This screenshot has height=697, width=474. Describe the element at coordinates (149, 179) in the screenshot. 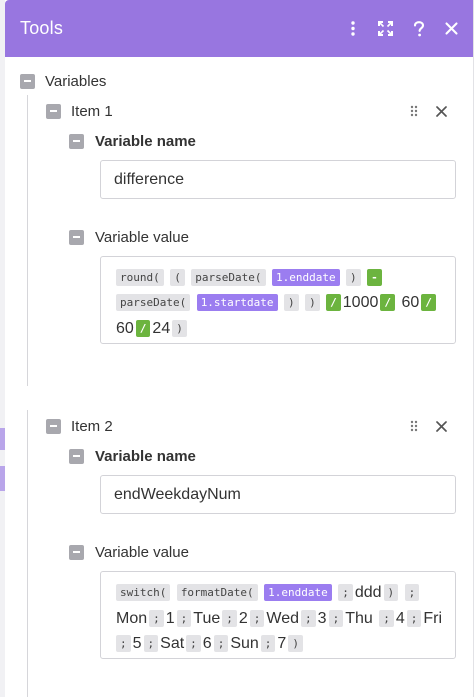

I see `variable-name-value: difference` at that location.